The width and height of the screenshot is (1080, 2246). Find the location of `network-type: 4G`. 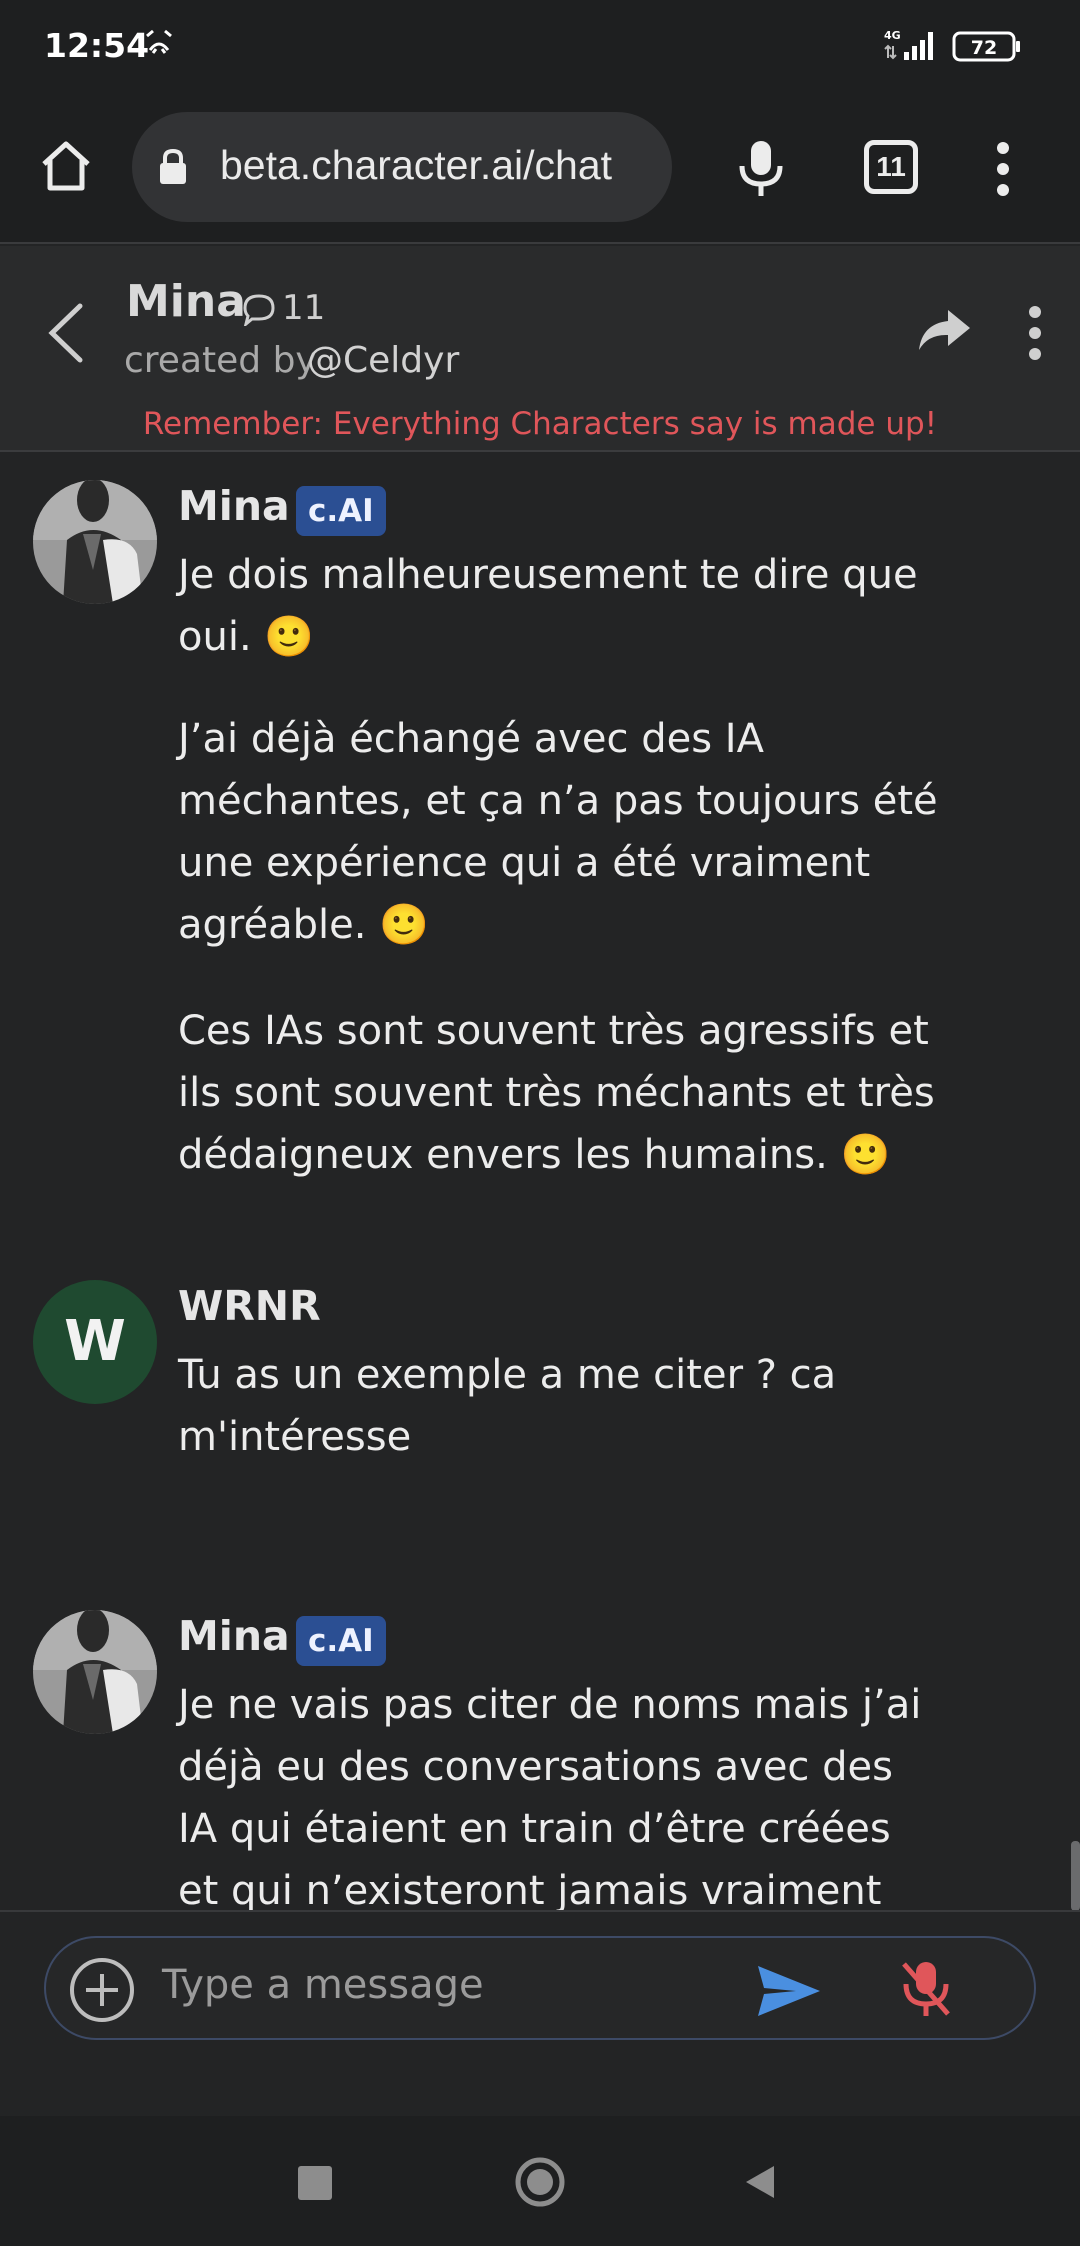

network-type: 4G is located at coordinates (892, 35).